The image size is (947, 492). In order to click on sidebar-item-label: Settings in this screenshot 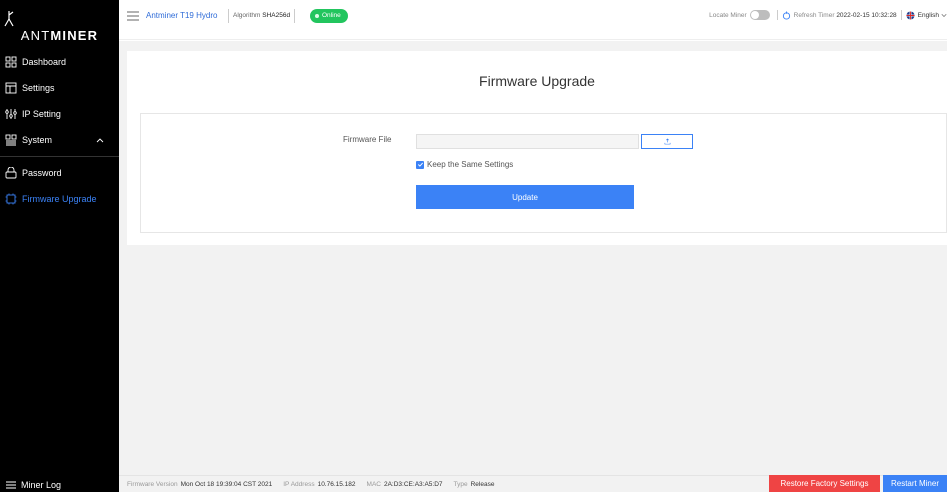, I will do `click(38, 88)`.